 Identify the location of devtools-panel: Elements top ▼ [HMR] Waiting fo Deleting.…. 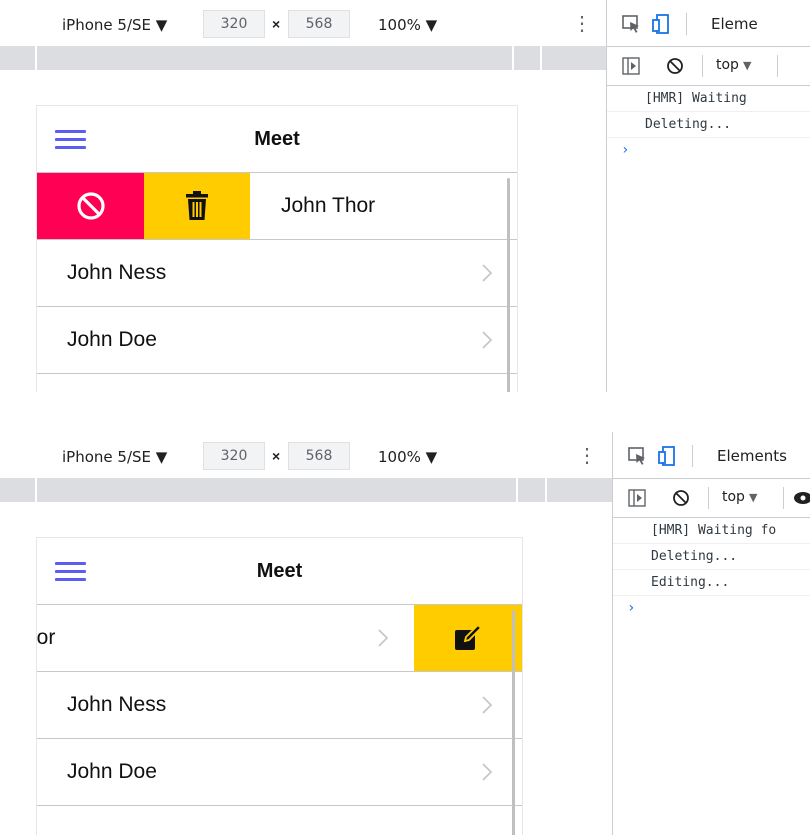
(711, 633).